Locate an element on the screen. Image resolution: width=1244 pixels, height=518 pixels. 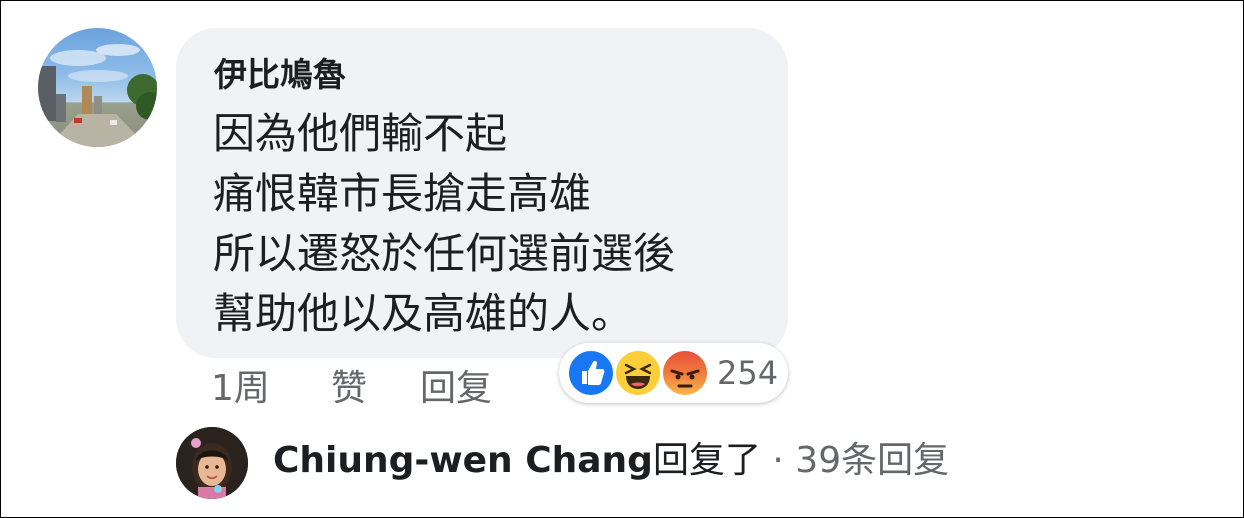
reactions-summary: 254 is located at coordinates (673, 373).